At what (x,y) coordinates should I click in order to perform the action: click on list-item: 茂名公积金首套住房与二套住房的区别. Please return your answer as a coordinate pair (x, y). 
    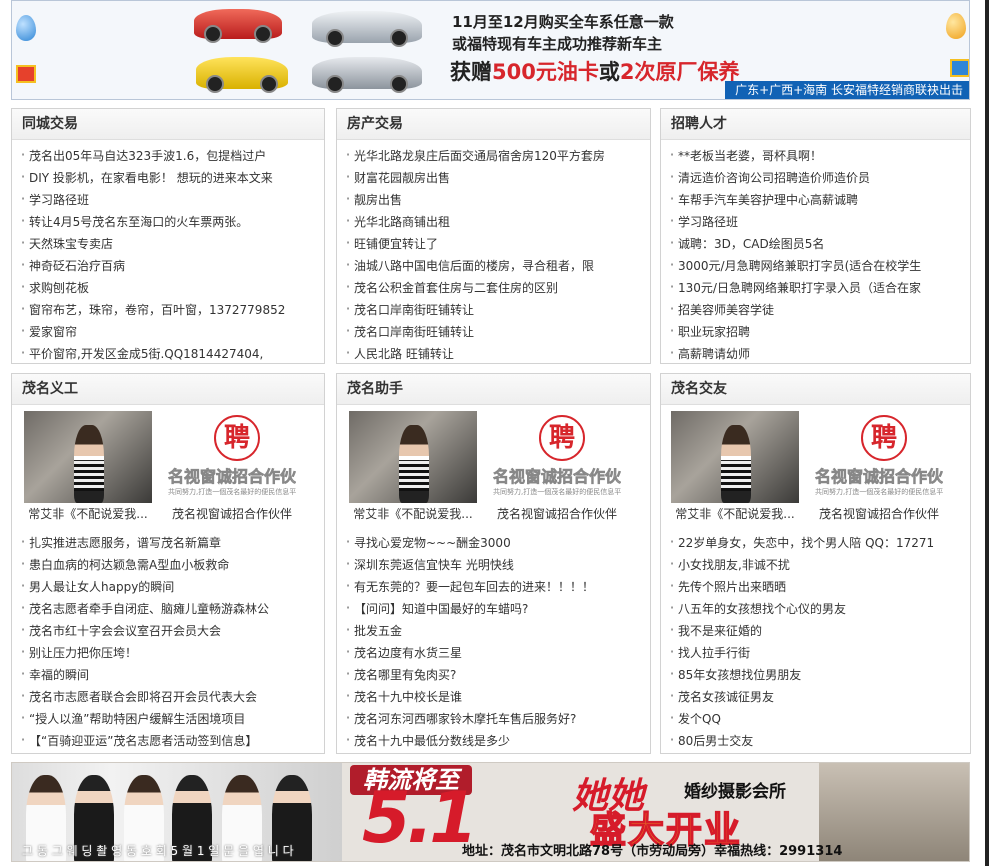
    Looking at the image, I should click on (496, 287).